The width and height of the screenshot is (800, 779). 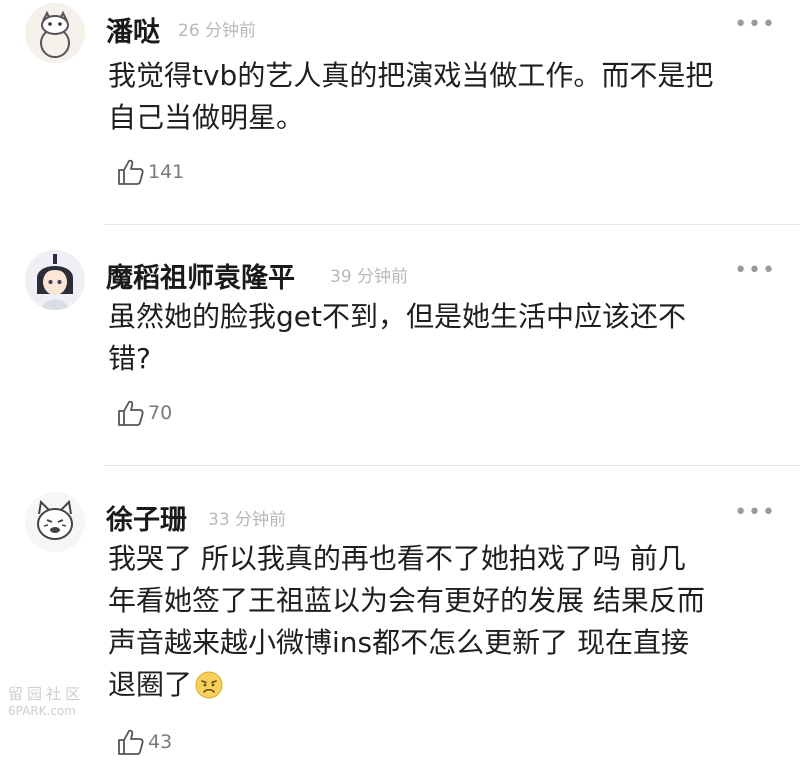 I want to click on meme-face-avatar-icon, so click(x=55, y=522).